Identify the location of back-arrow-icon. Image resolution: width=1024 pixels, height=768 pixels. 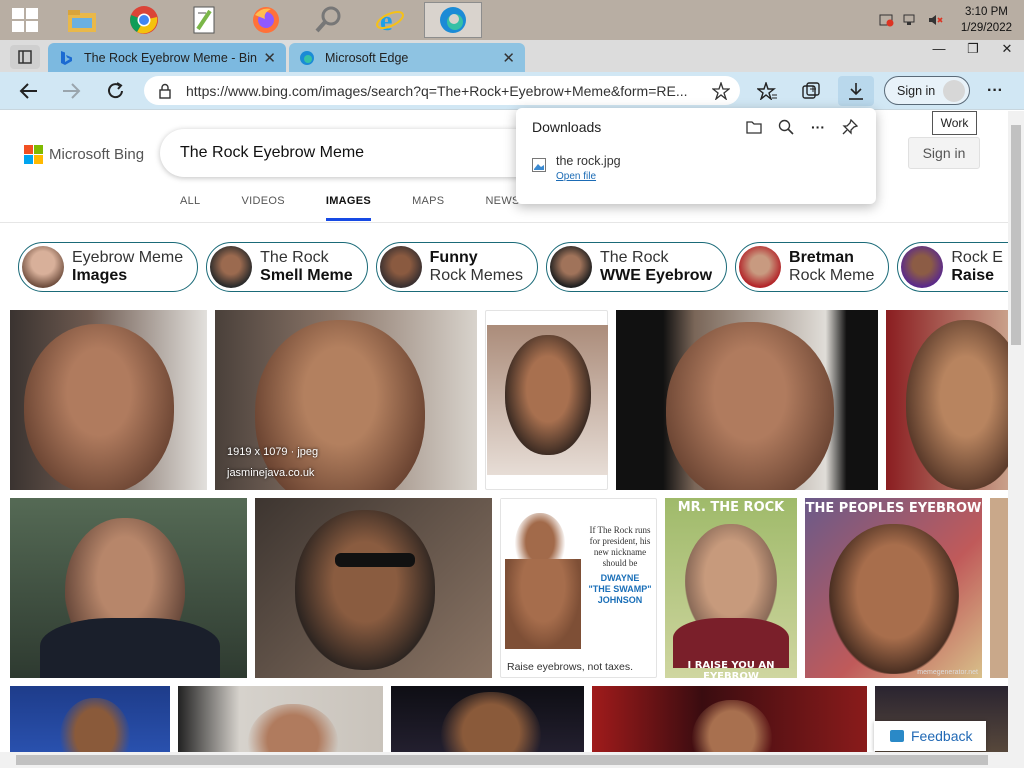
(29, 91).